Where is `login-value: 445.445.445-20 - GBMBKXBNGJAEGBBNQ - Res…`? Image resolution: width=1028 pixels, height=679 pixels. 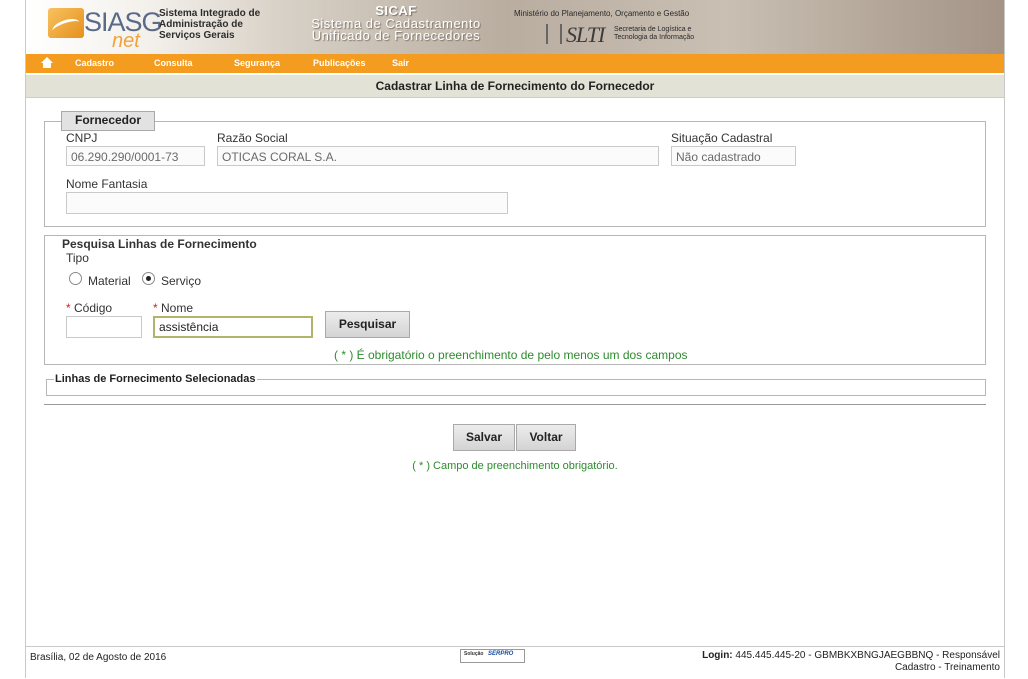
login-value: 445.445.445-20 - GBMBKXBNGJAEGBBNQ - Res… is located at coordinates (867, 655).